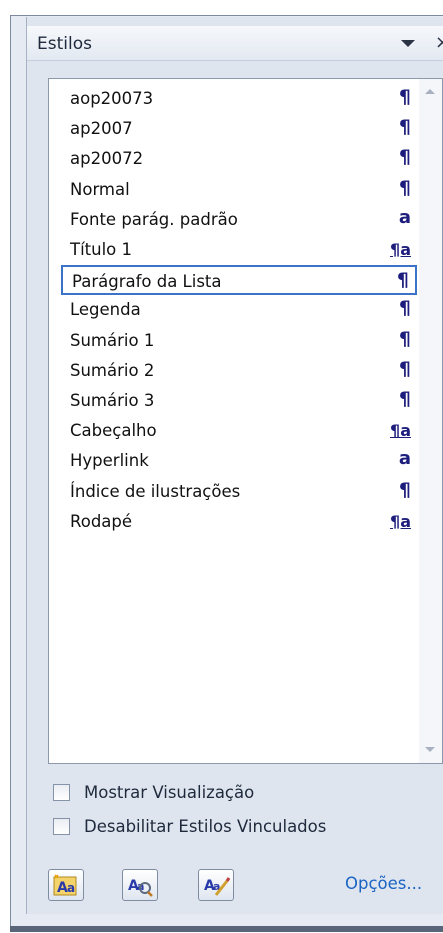  I want to click on style-item: Cabeçalho ¶a, so click(239, 431).